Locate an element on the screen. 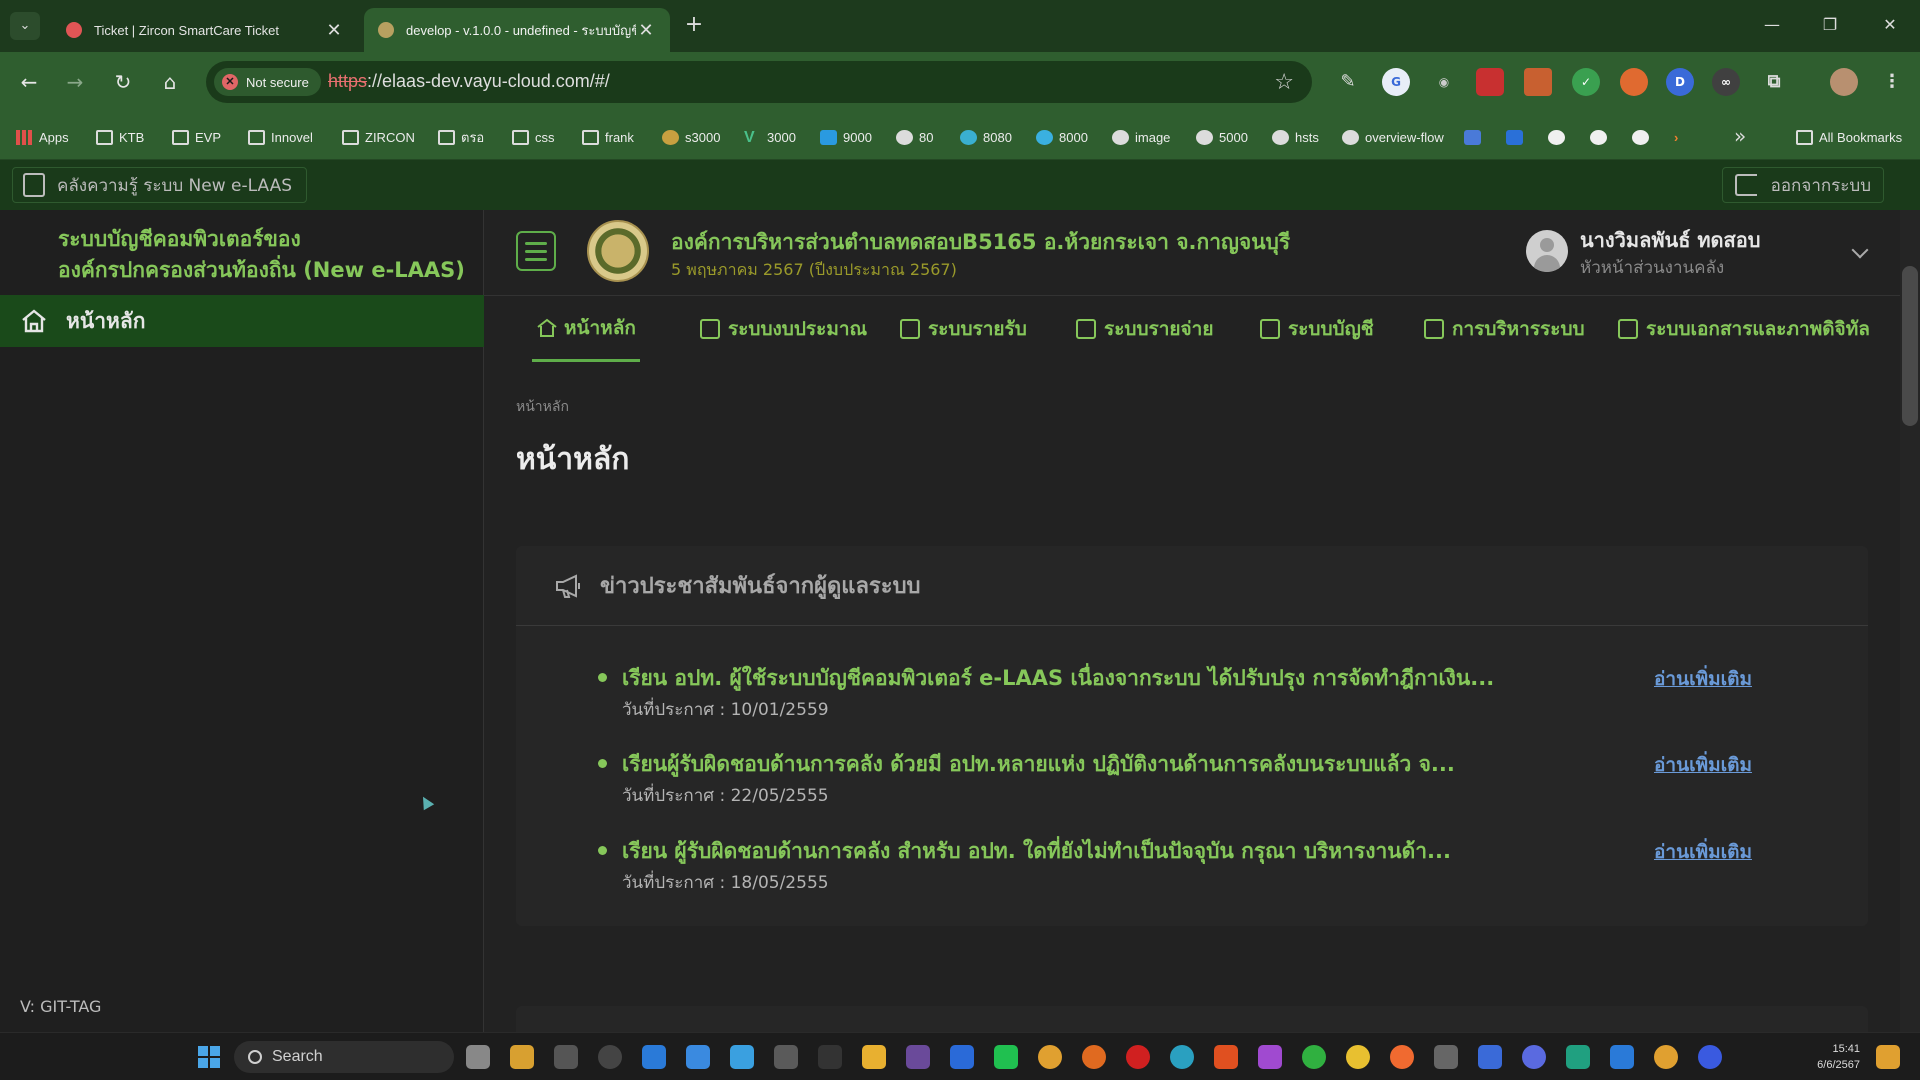  flag-extension-icon is located at coordinates (1538, 82).